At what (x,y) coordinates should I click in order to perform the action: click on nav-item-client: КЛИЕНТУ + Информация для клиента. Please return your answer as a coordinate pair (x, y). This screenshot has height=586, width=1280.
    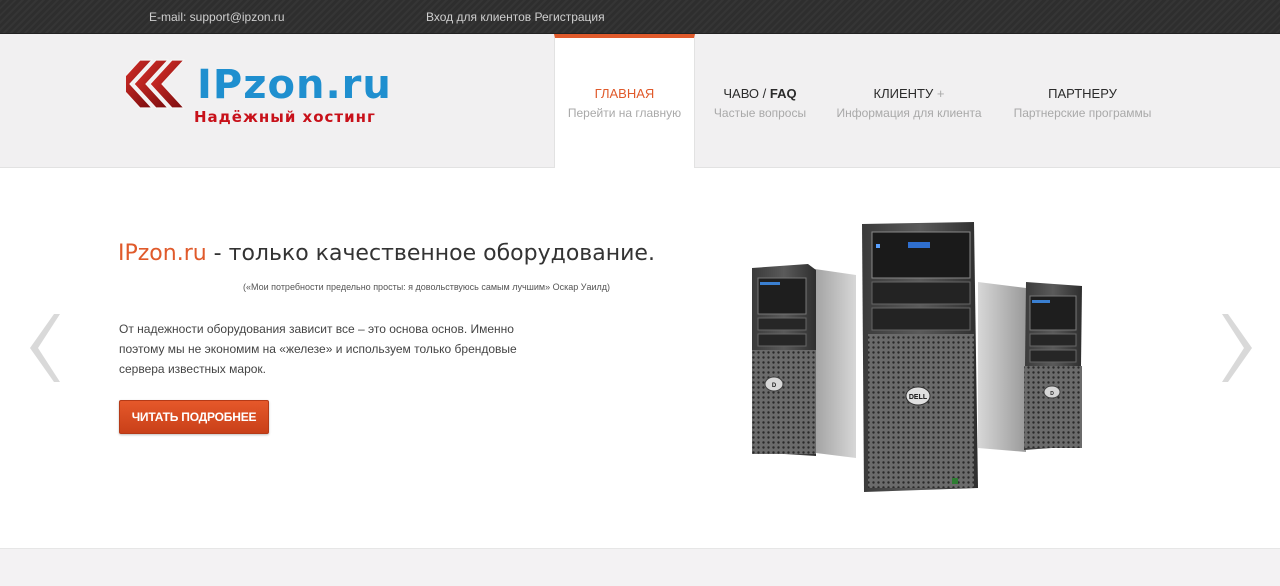
    Looking at the image, I should click on (909, 101).